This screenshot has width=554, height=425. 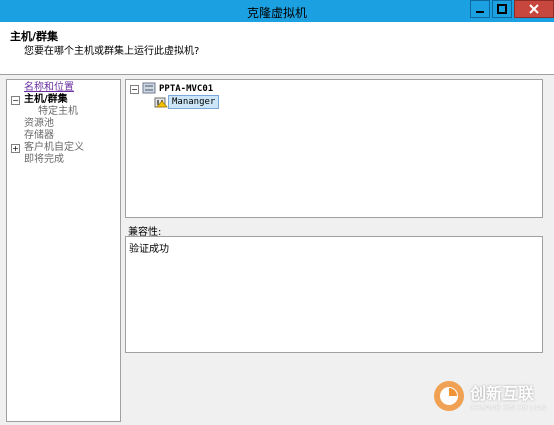 What do you see at coordinates (15, 100) in the screenshot?
I see `collapse-icon: −` at bounding box center [15, 100].